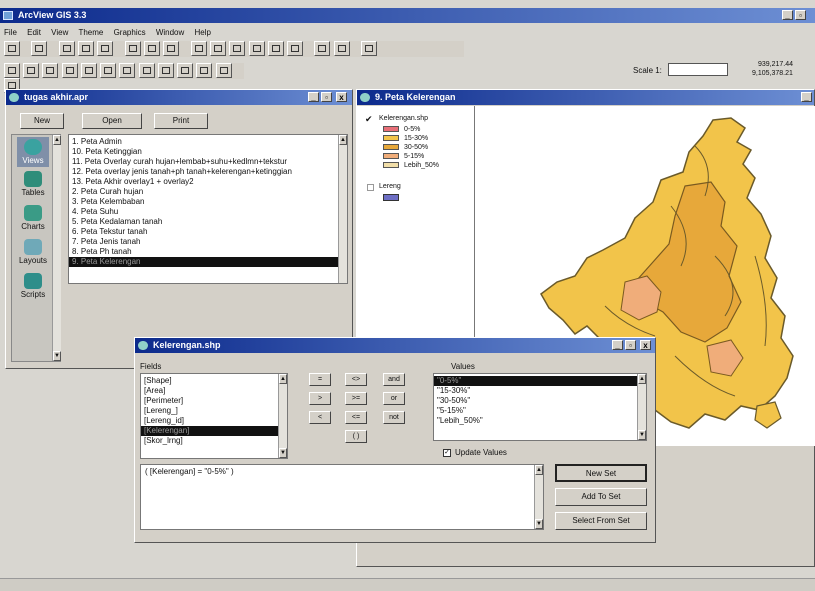 The width and height of the screenshot is (815, 591). What do you see at coordinates (214, 441) in the screenshot?
I see `field-list-item: [Skor_lrng]` at bounding box center [214, 441].